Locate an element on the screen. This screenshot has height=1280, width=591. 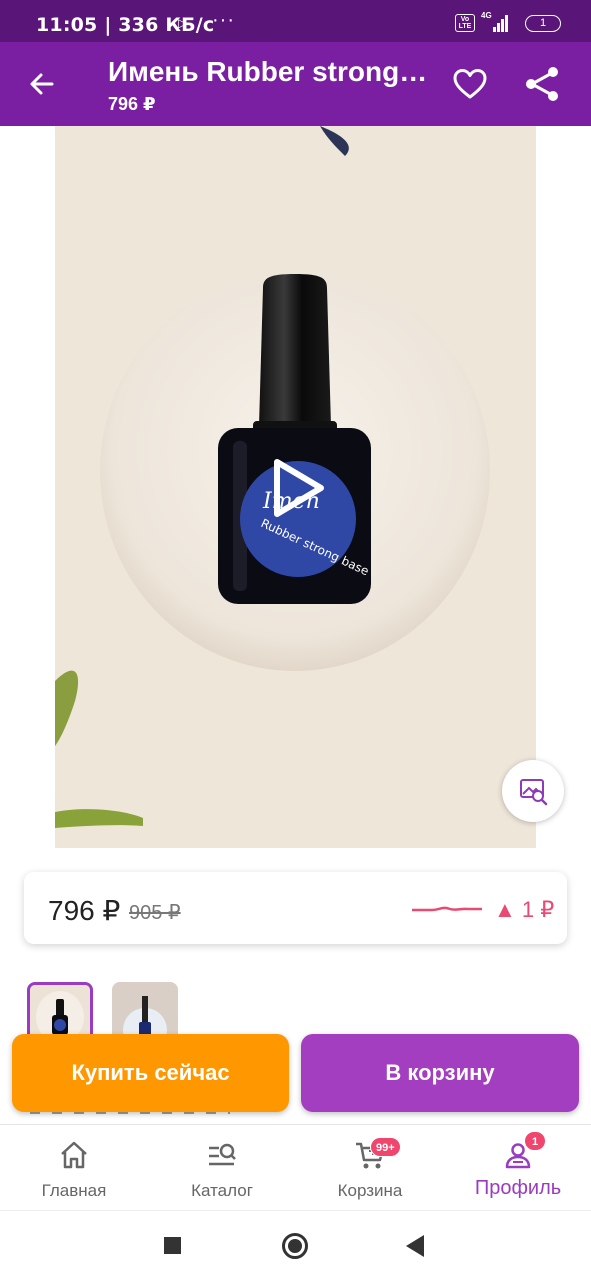
share-button is located at coordinates (542, 84).